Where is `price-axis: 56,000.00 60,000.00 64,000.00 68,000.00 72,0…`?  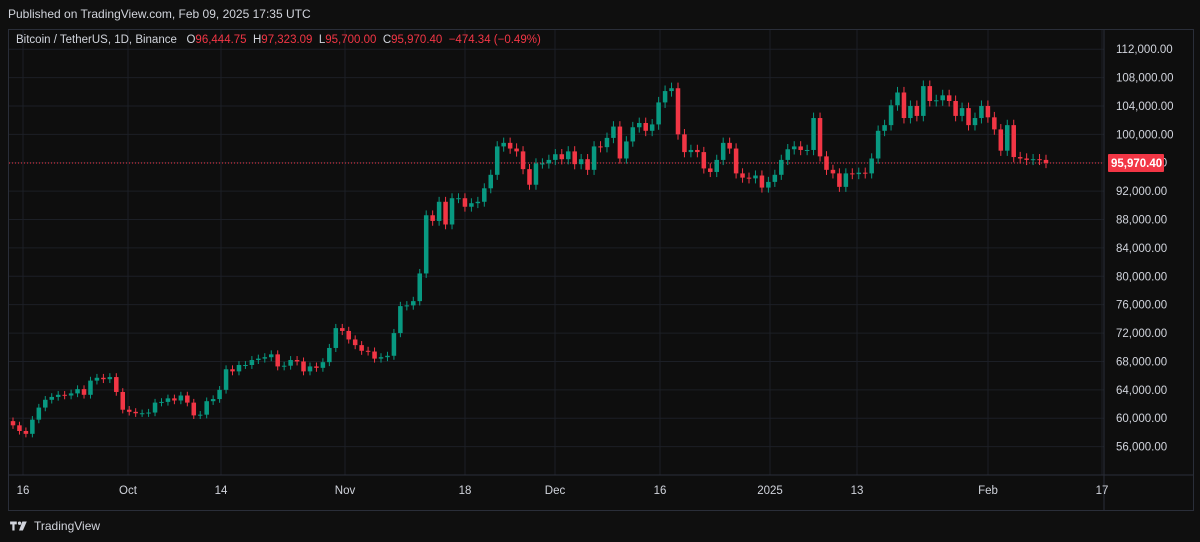
price-axis: 56,000.00 60,000.00 64,000.00 68,000.00 72,0… is located at coordinates (1145, 248).